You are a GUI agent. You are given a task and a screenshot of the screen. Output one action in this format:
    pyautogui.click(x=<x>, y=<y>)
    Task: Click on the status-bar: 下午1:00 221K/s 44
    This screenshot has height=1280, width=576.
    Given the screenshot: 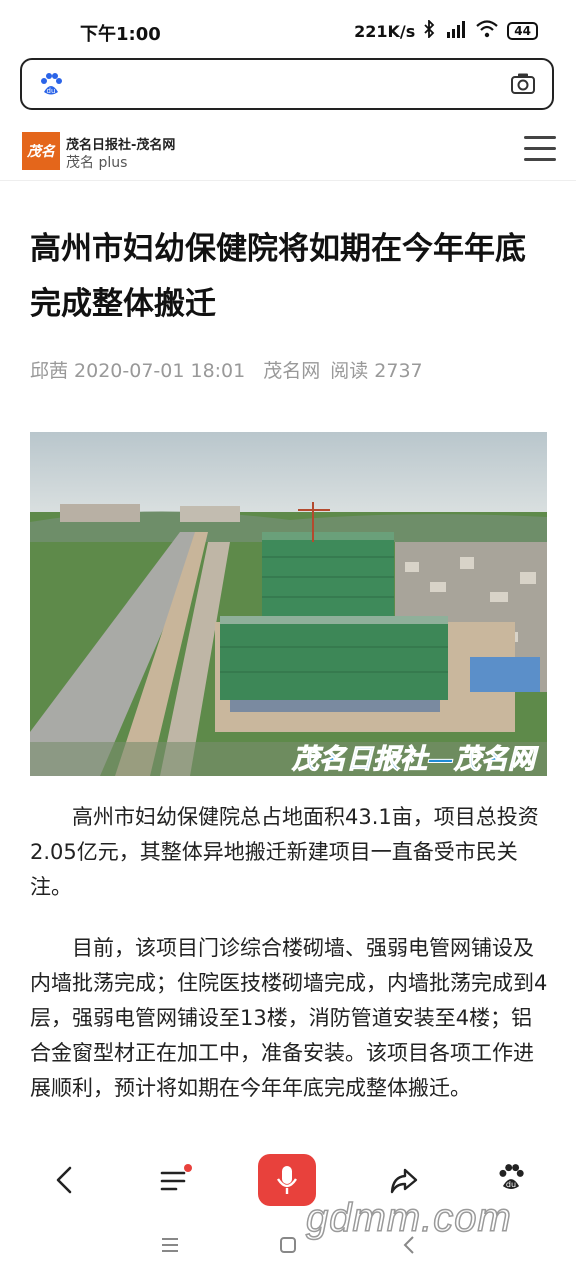 What is the action you would take?
    pyautogui.click(x=288, y=30)
    